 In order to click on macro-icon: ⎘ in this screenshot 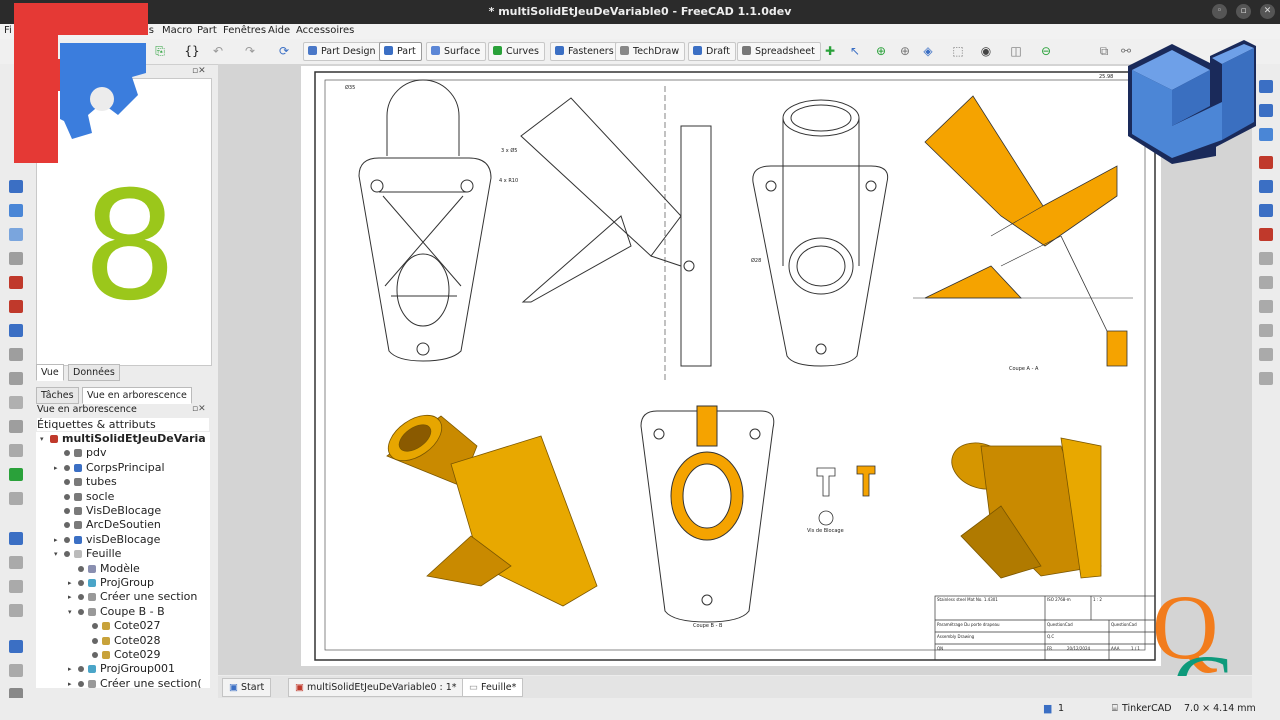, I will do `click(160, 51)`.